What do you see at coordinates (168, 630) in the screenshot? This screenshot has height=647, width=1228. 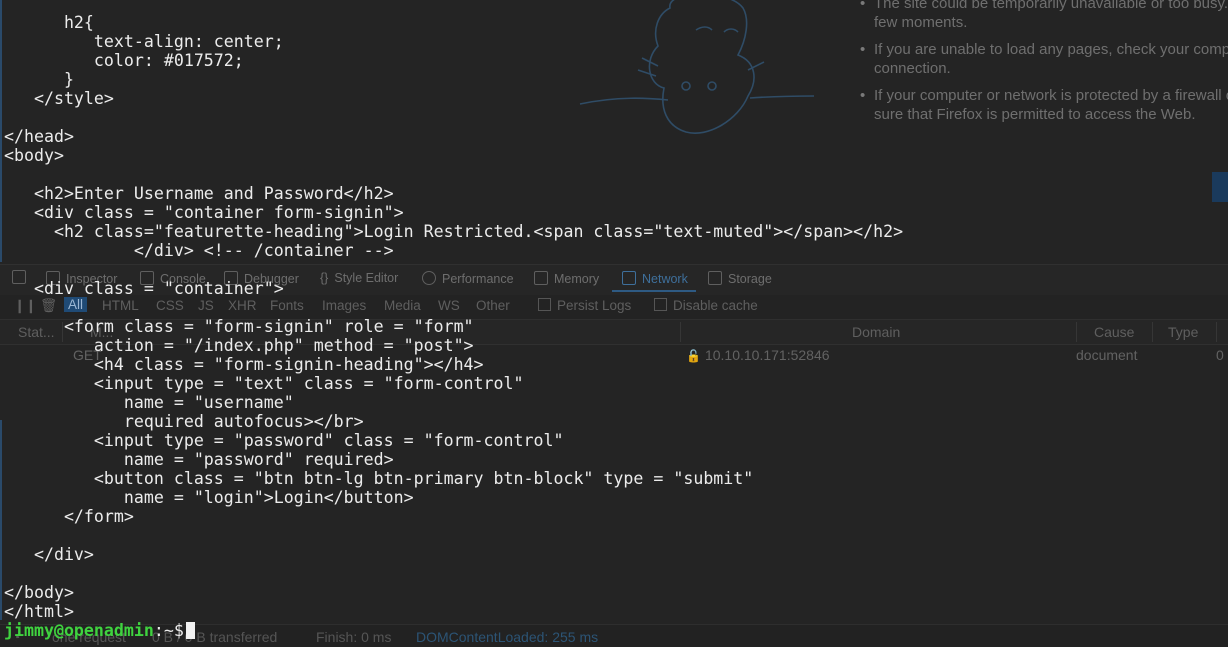 I see `prompt-path: :~$` at bounding box center [168, 630].